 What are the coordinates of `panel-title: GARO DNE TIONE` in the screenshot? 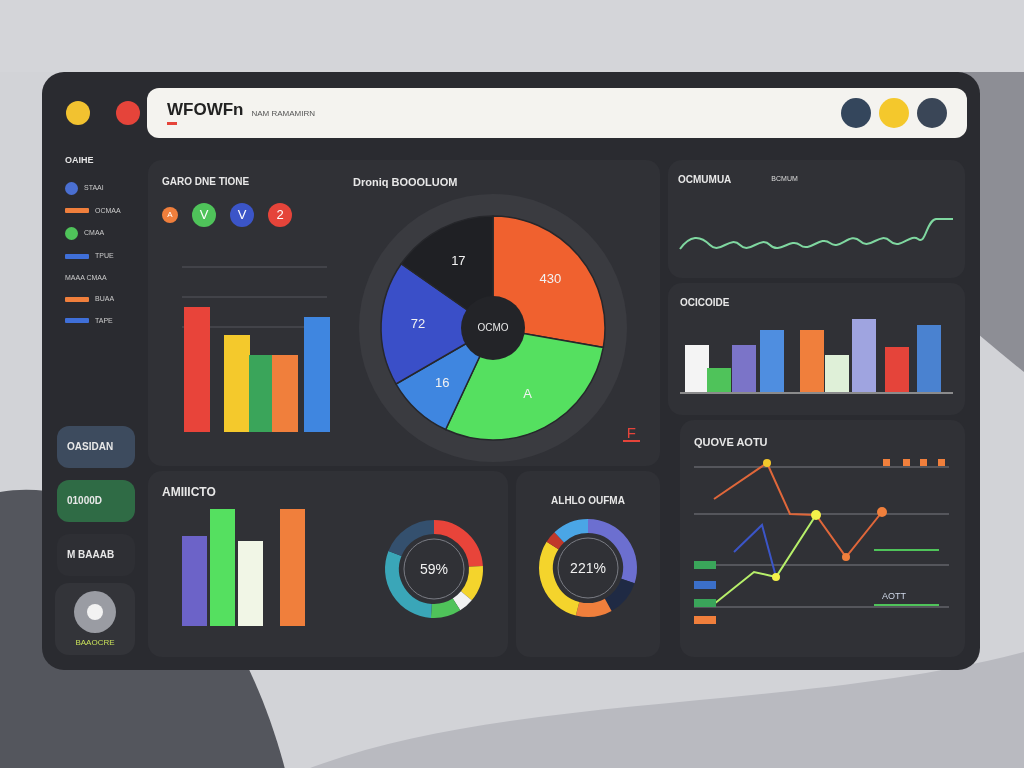 It's located at (206, 182).